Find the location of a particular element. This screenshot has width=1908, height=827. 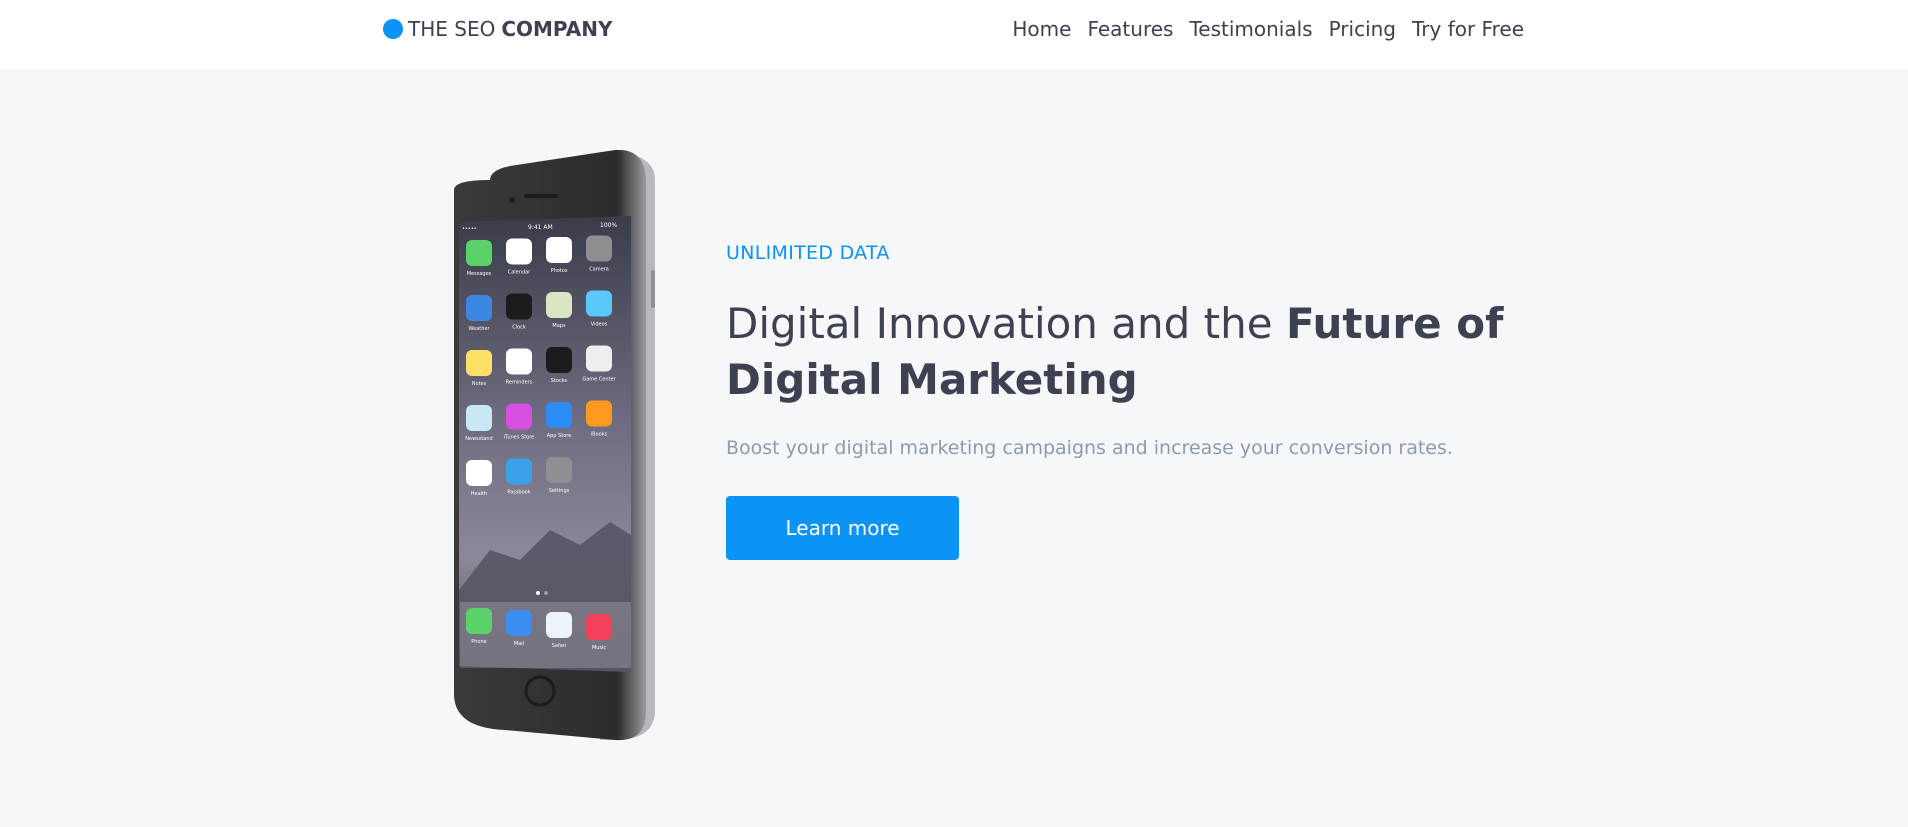

app-label: Health is located at coordinates (479, 494).